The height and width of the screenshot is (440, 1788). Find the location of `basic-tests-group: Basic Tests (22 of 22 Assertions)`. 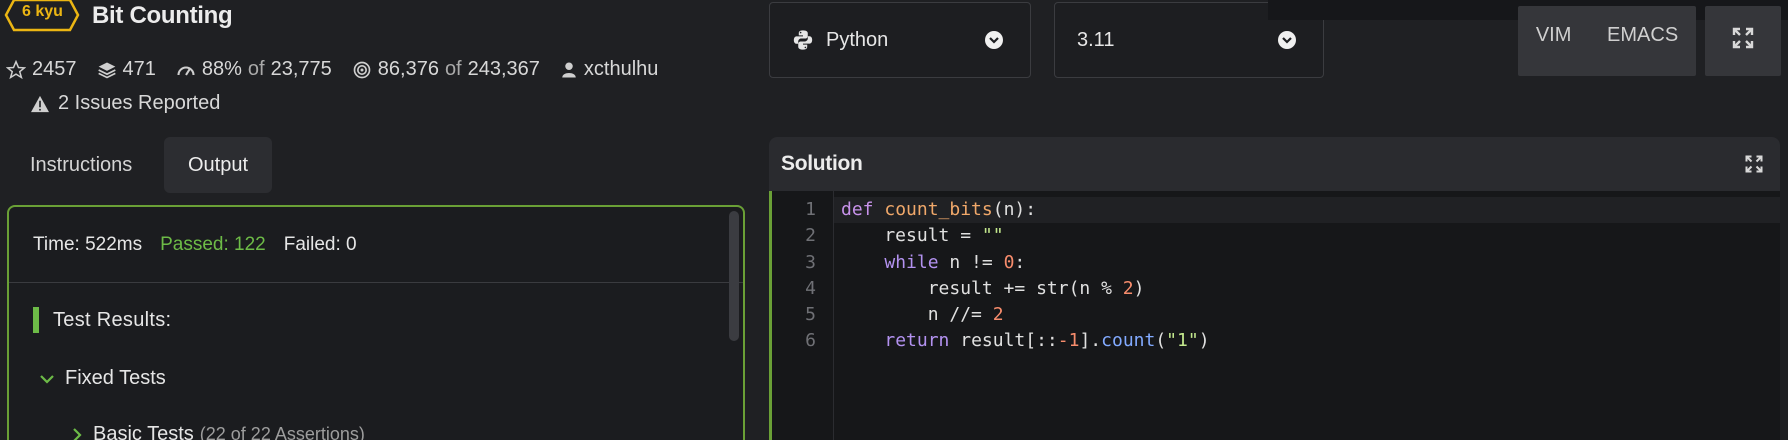

basic-tests-group: Basic Tests (22 of 22 Assertions) is located at coordinates (218, 431).